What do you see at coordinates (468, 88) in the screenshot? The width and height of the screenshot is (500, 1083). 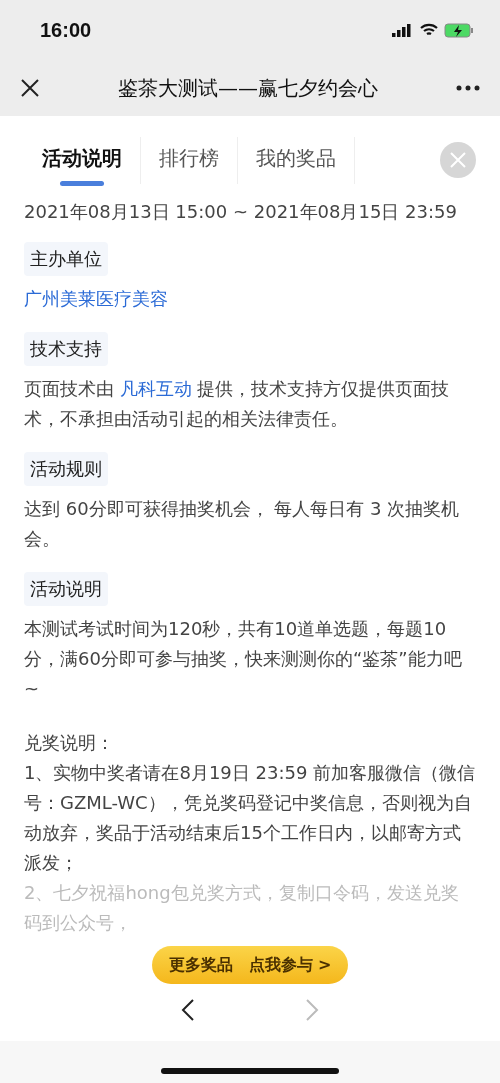 I see `more-icon` at bounding box center [468, 88].